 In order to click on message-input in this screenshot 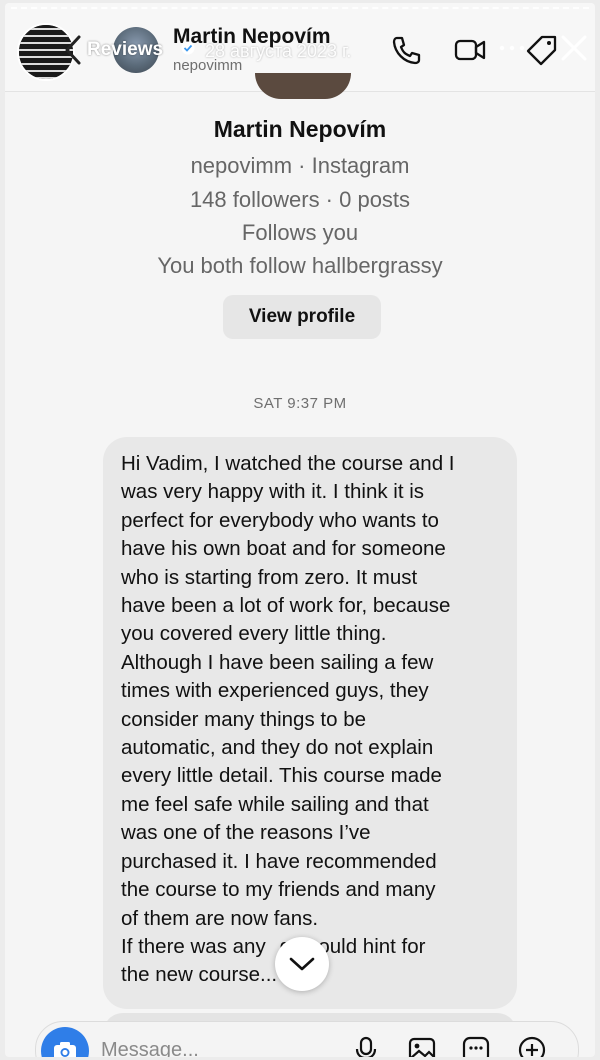, I will do `click(216, 1048)`.